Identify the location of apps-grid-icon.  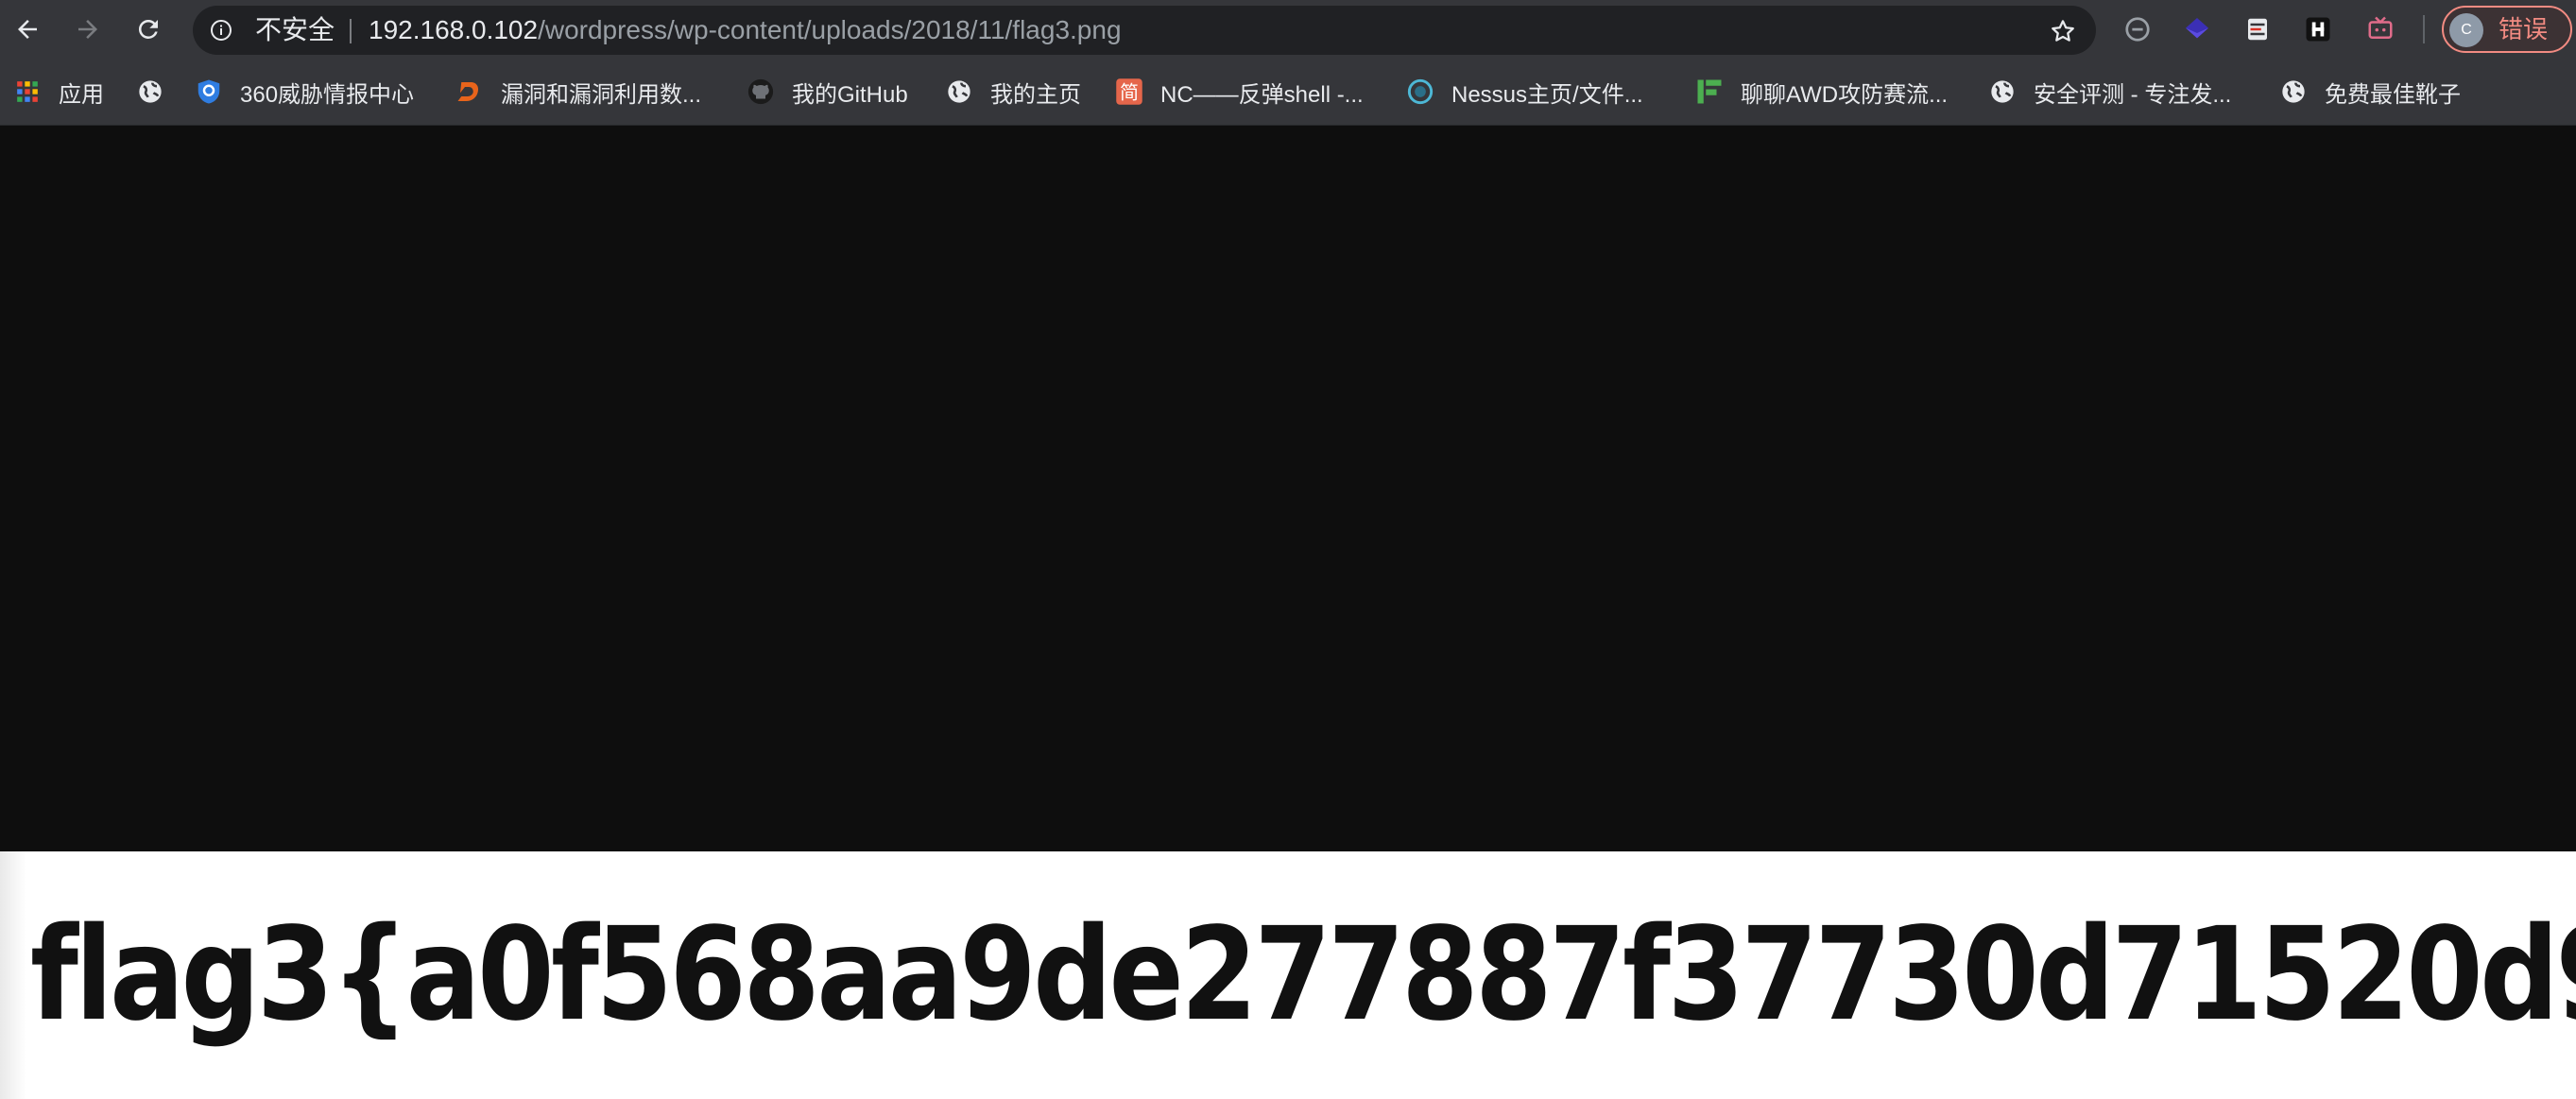
(27, 92).